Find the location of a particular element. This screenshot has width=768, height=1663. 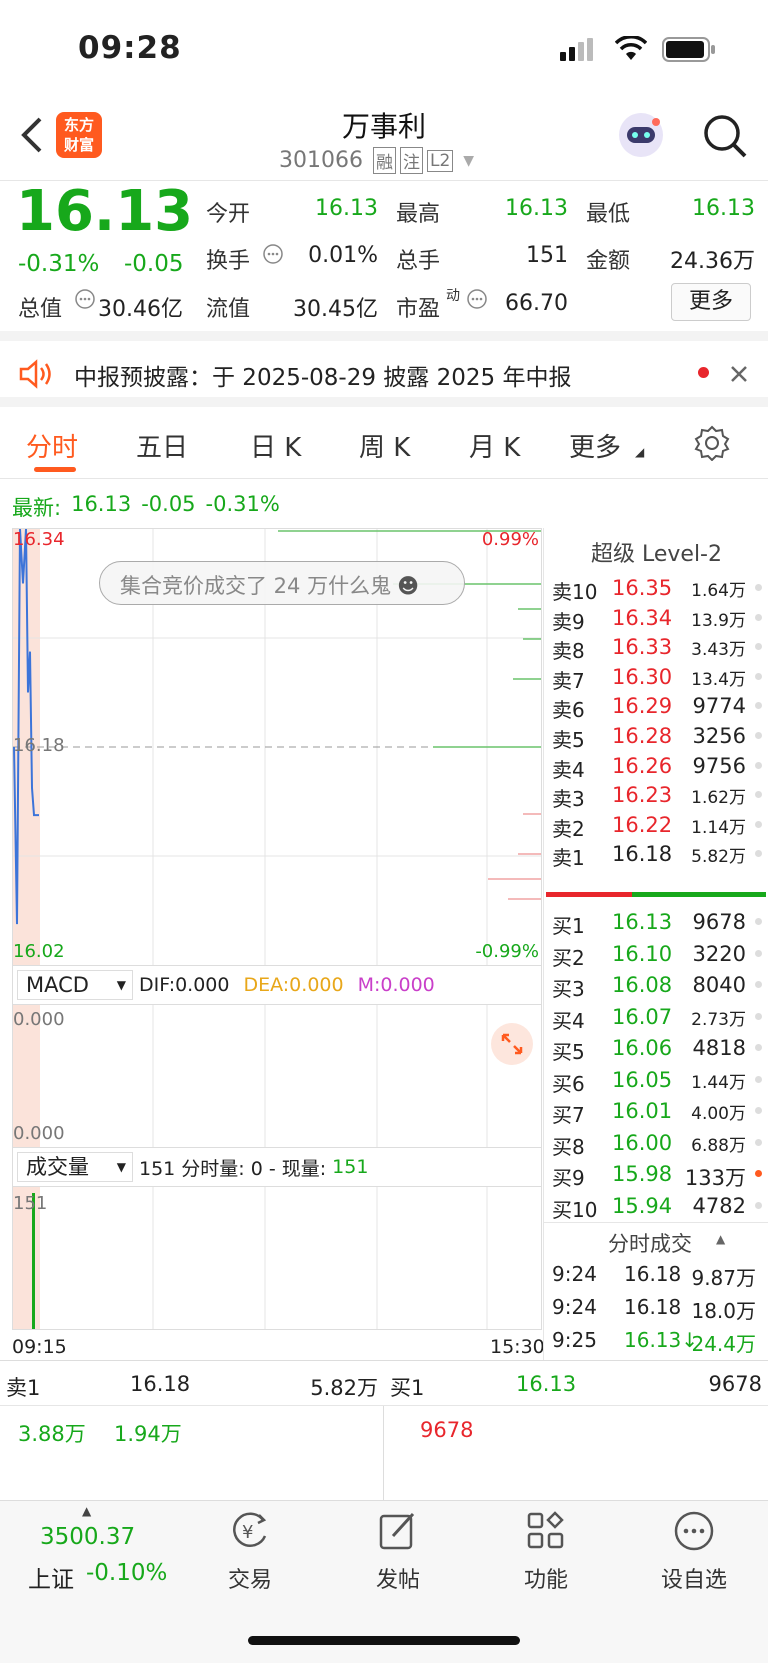

gear-icon is located at coordinates (712, 443).